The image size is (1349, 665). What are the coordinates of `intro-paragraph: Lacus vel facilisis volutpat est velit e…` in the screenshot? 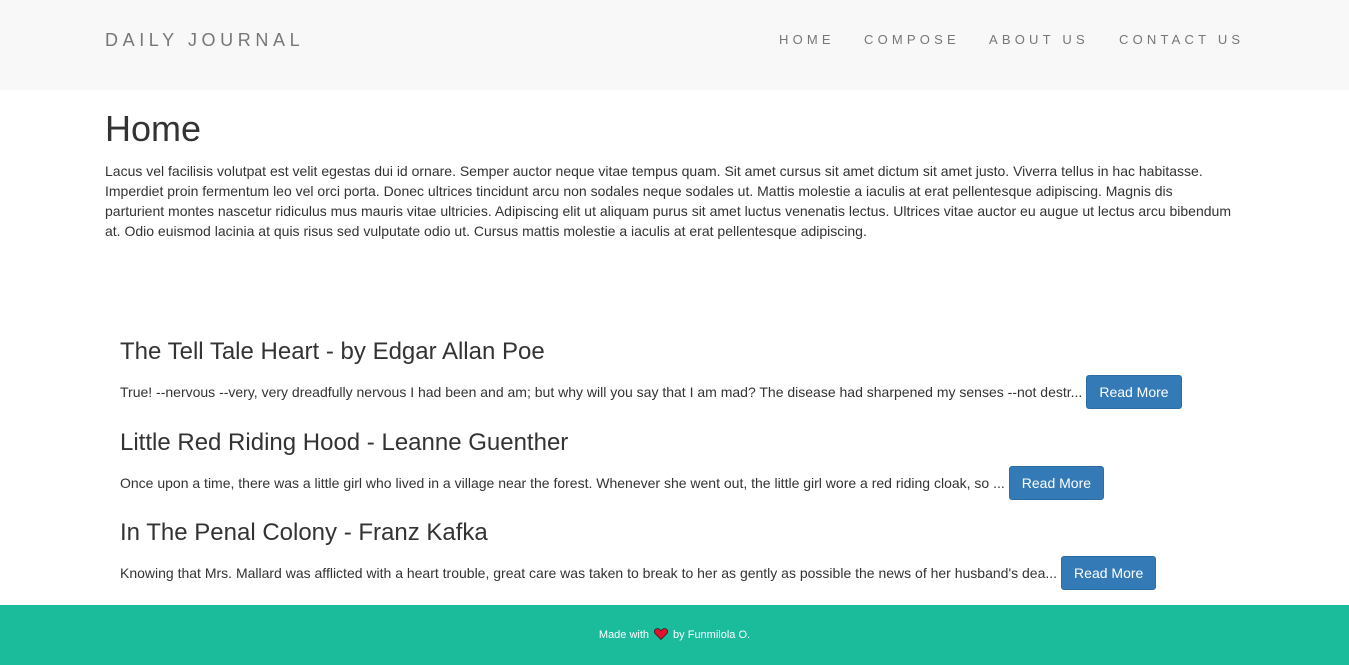 It's located at (668, 201).